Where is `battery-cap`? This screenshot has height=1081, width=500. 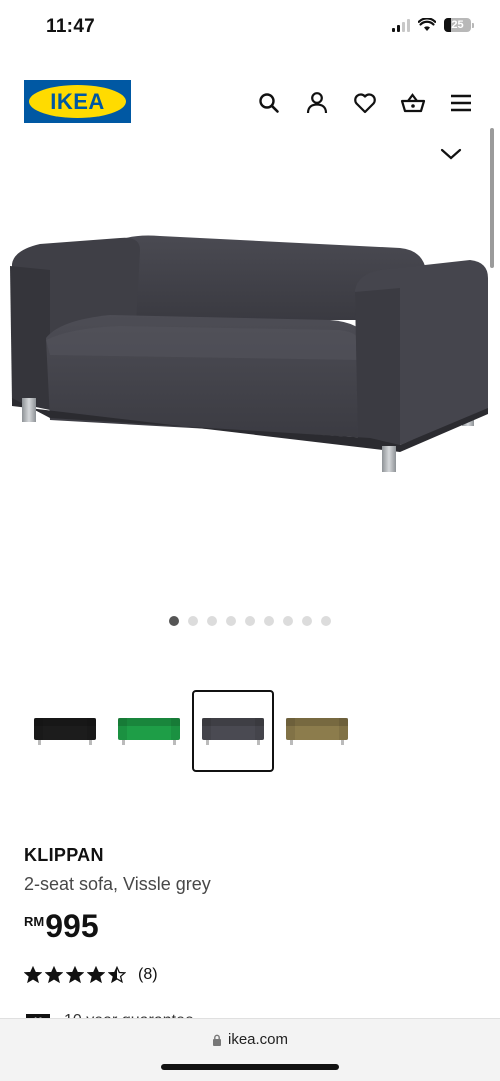
battery-cap is located at coordinates (473, 25).